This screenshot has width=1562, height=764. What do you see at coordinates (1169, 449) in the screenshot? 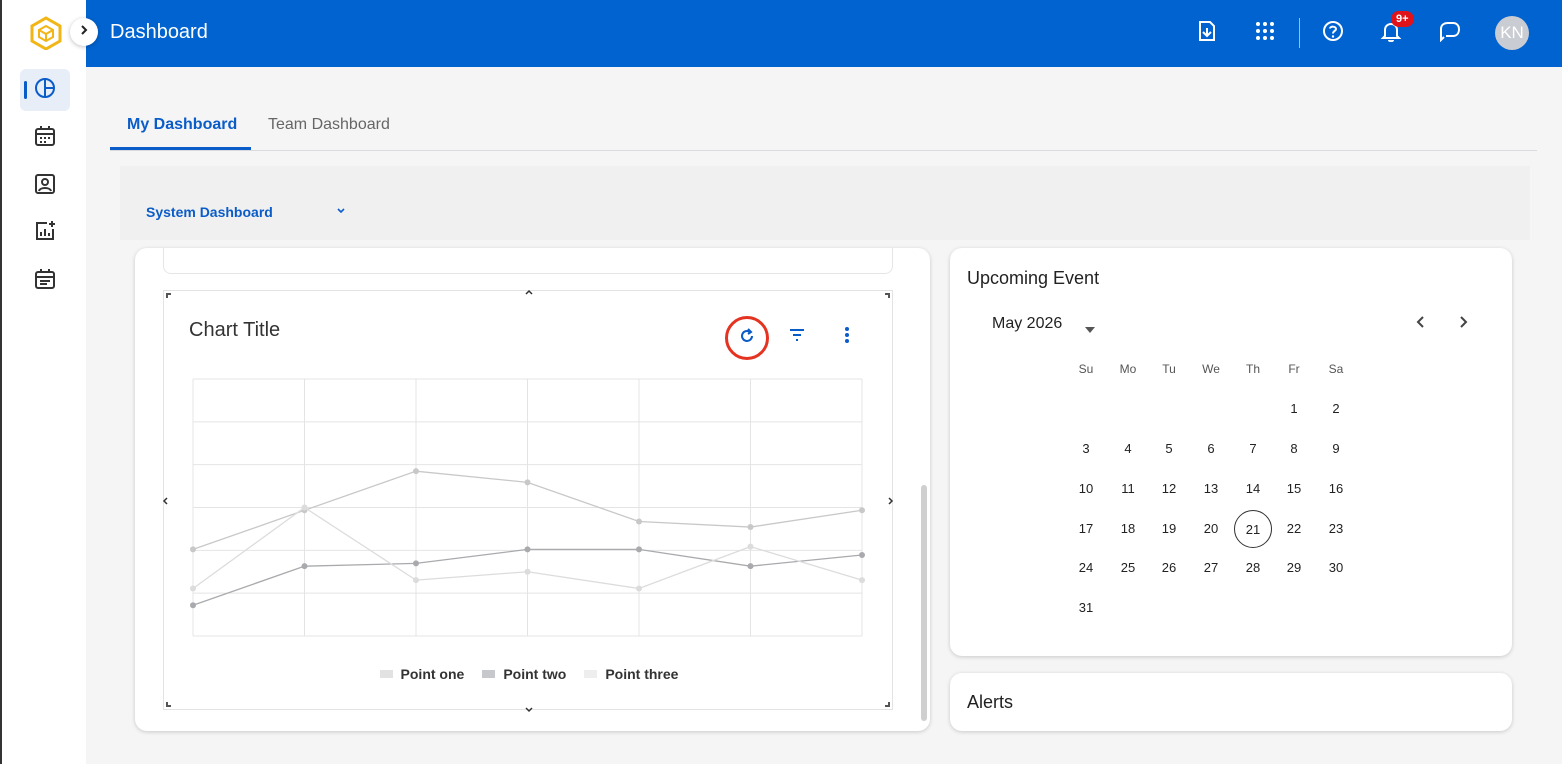
I see `calendar-day: 5` at bounding box center [1169, 449].